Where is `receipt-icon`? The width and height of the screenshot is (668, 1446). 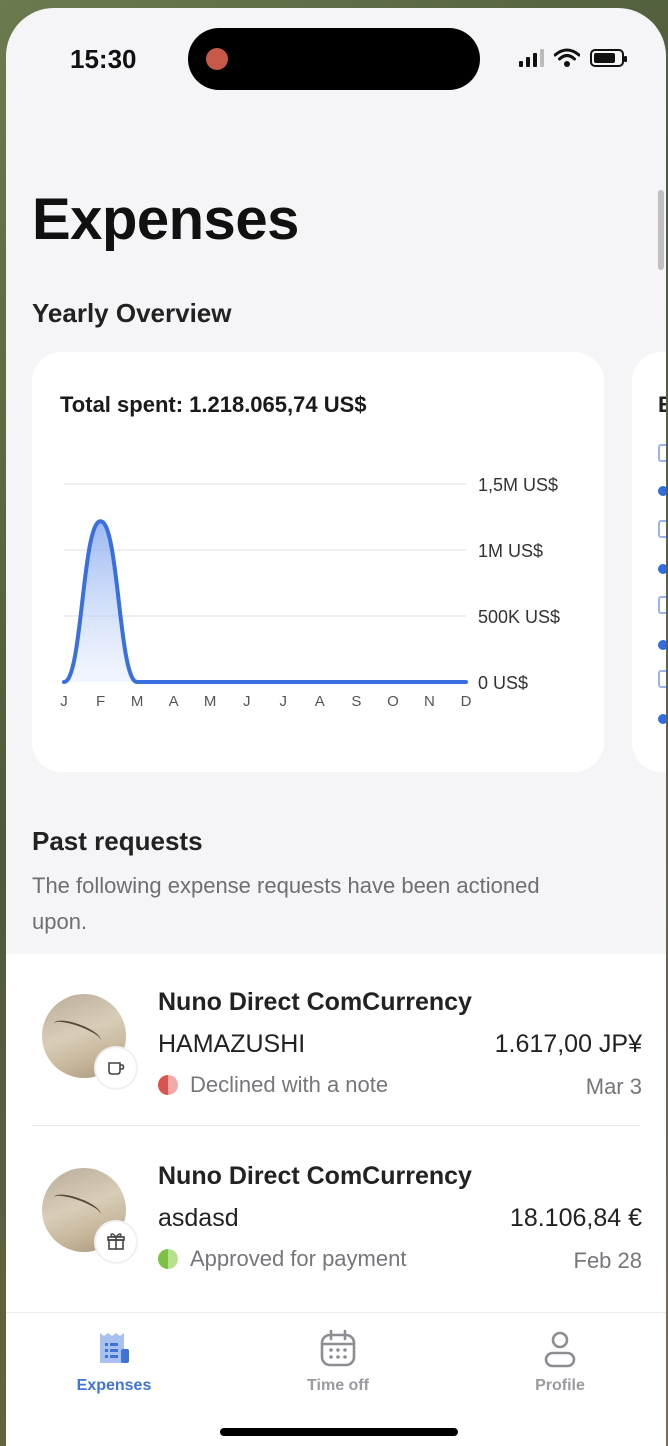
receipt-icon is located at coordinates (114, 1348).